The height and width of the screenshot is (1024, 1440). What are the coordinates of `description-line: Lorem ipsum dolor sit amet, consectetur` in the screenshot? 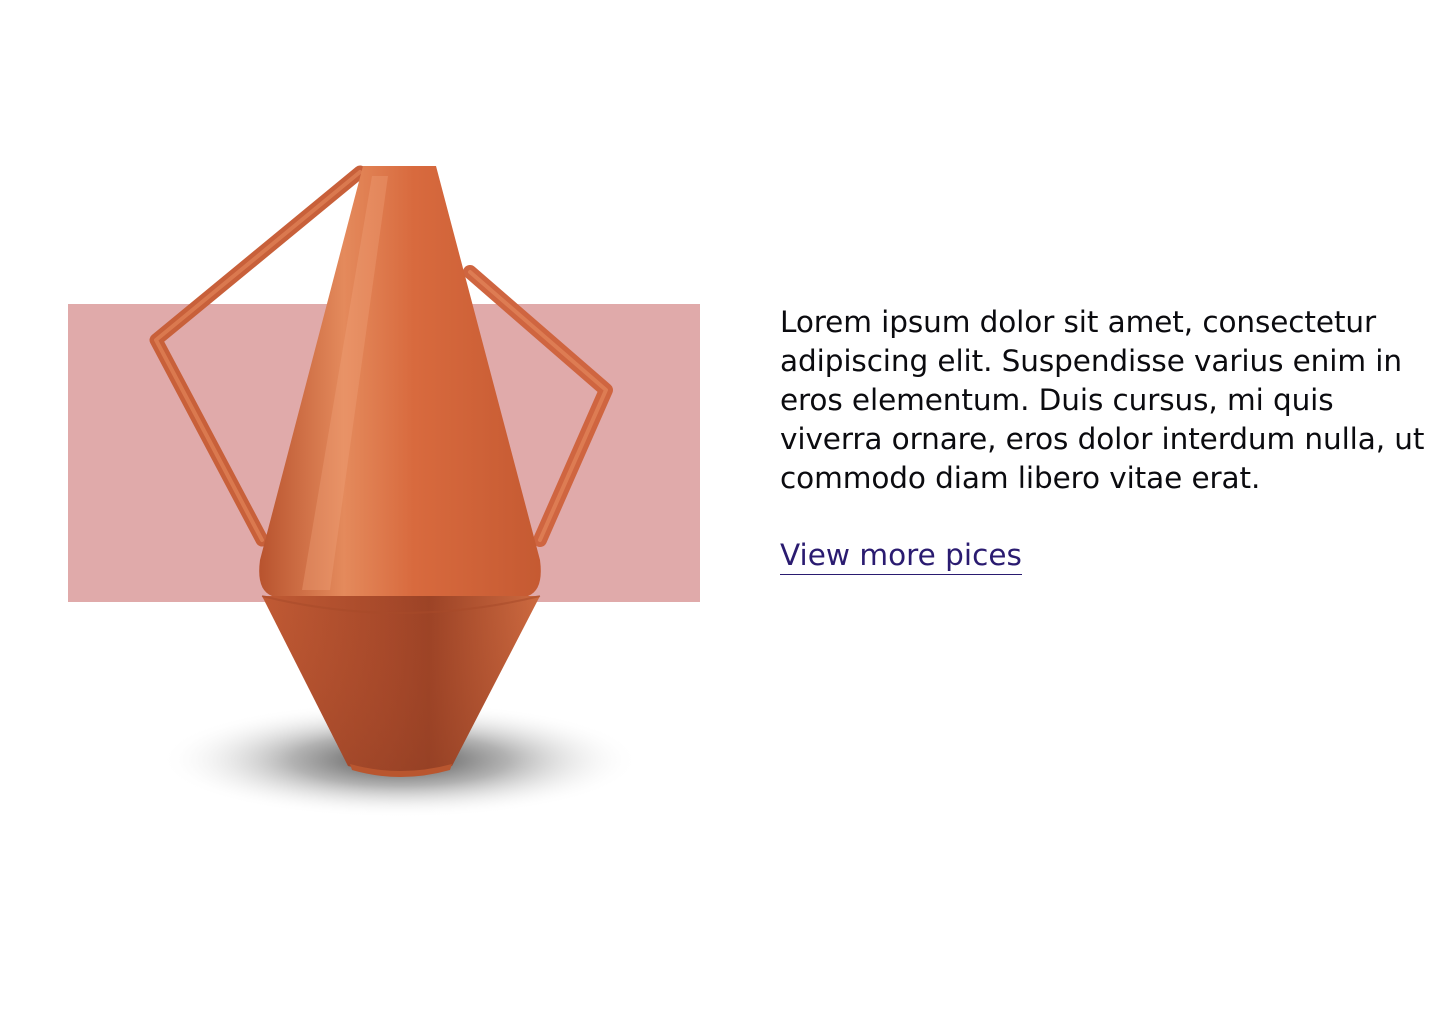 It's located at (1078, 322).